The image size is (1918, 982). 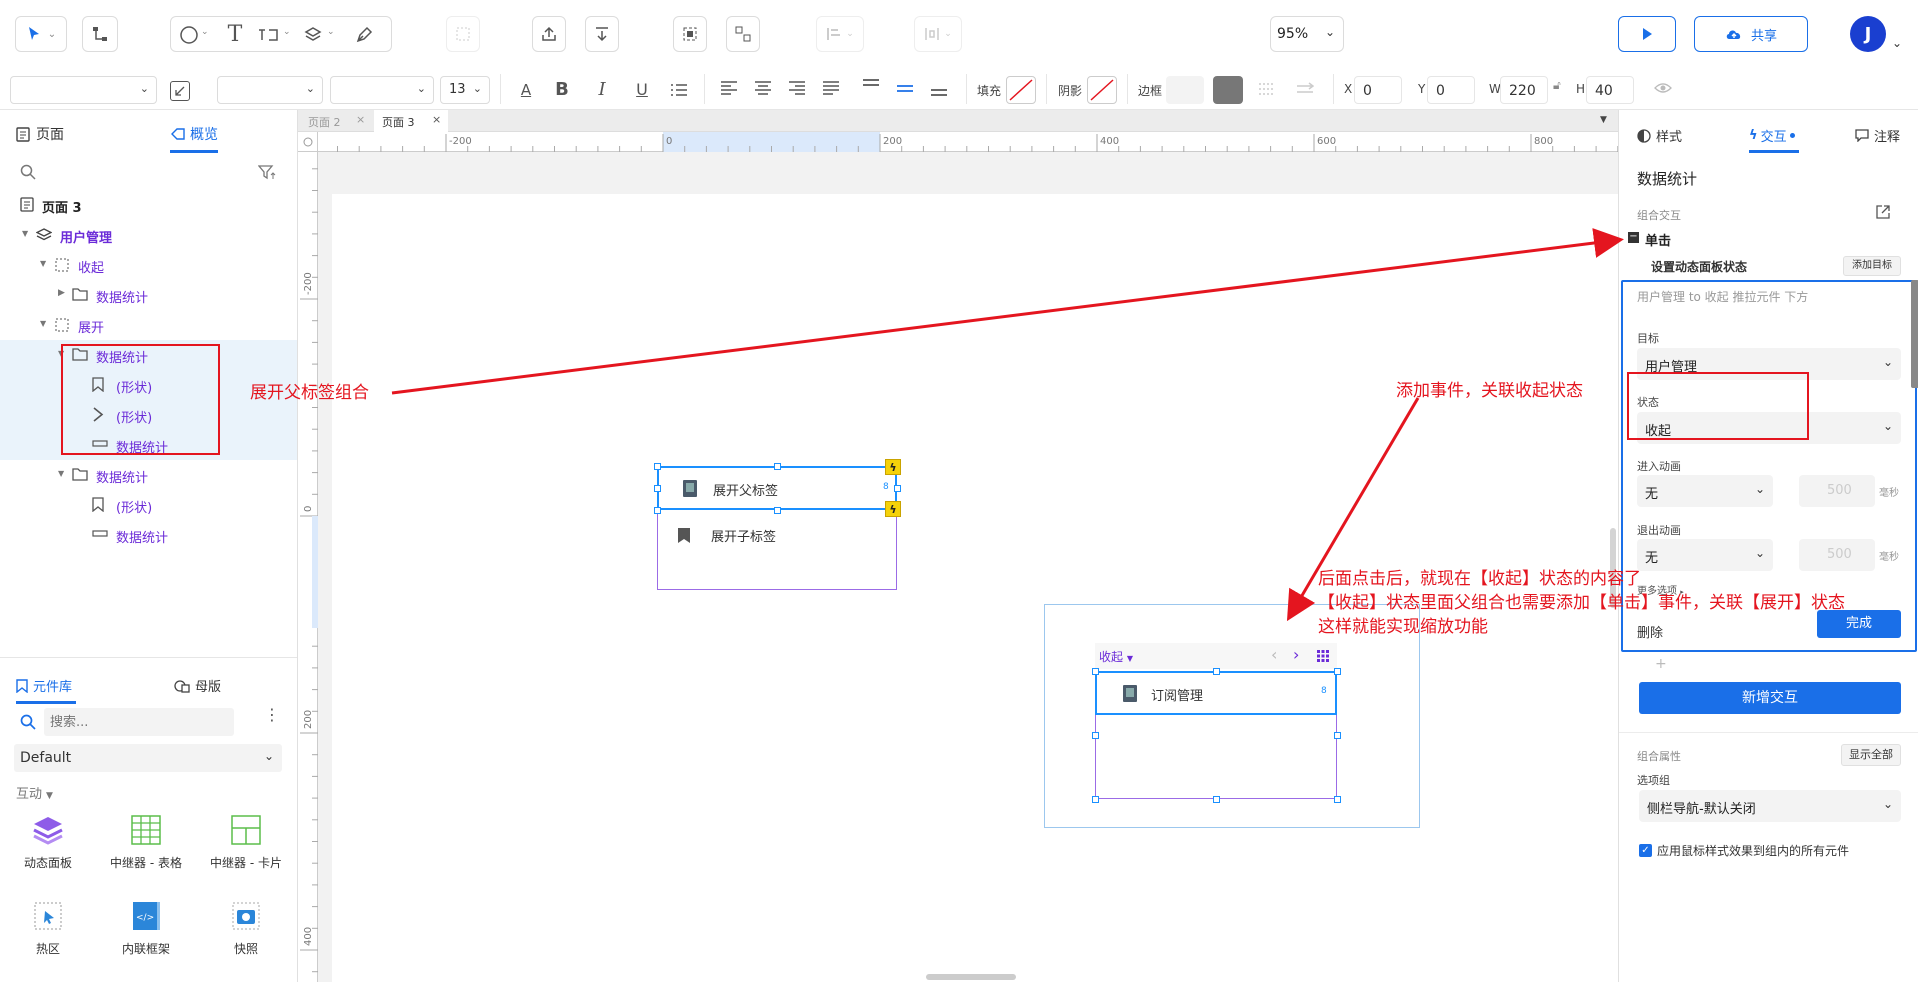 What do you see at coordinates (148, 535) in the screenshot?
I see `tree-item: 数据统计` at bounding box center [148, 535].